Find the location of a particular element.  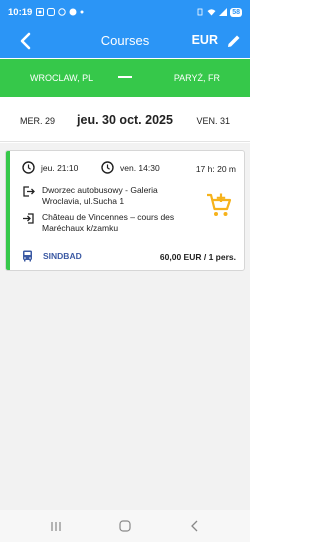

dot-icon is located at coordinates (82, 12).